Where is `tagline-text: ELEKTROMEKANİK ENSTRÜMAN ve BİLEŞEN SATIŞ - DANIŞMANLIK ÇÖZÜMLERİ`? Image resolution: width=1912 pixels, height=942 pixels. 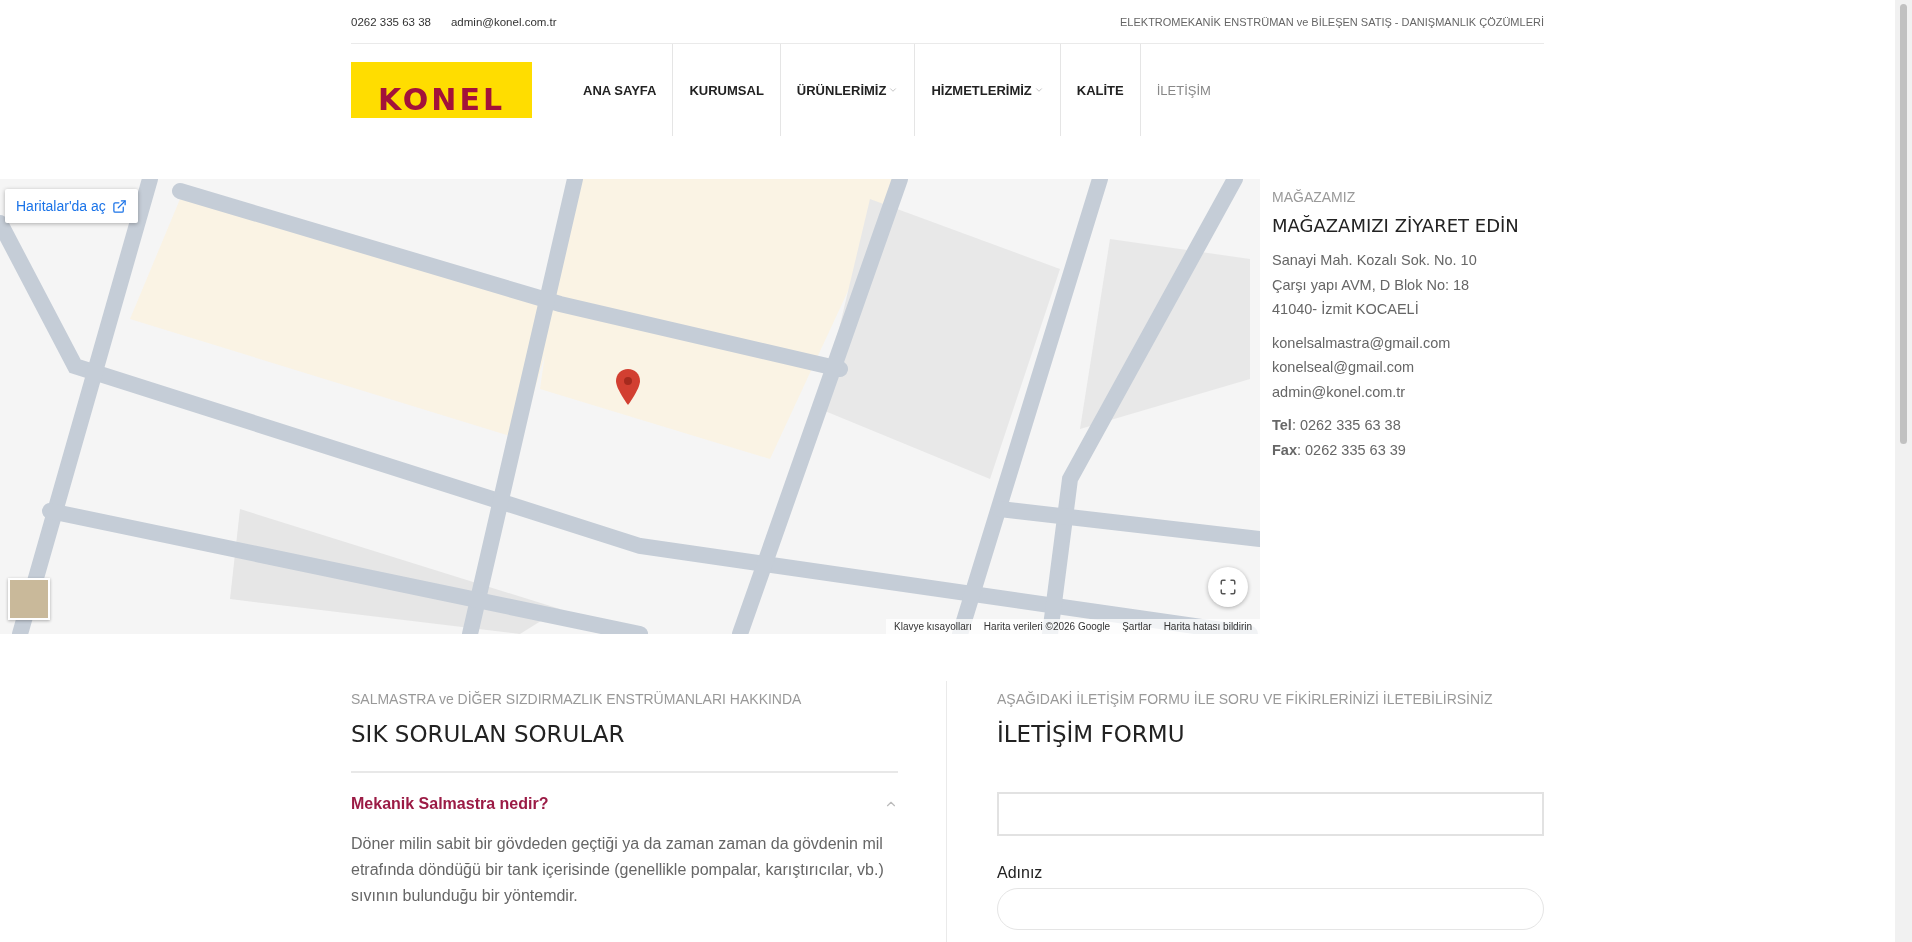 tagline-text: ELEKTROMEKANİK ENSTRÜMAN ve BİLEŞEN SATIŞ - DANIŞMANLIK ÇÖZÜMLERİ is located at coordinates (1332, 21).